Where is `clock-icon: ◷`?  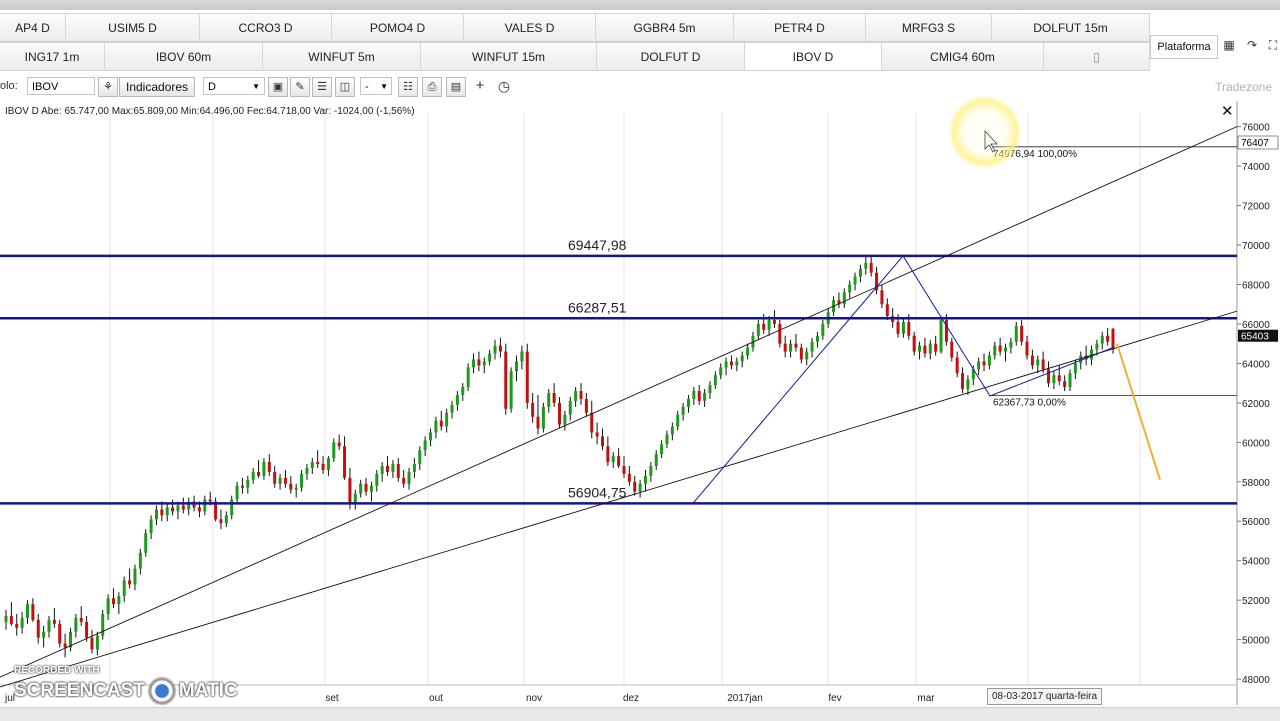
clock-icon: ◷ is located at coordinates (504, 87).